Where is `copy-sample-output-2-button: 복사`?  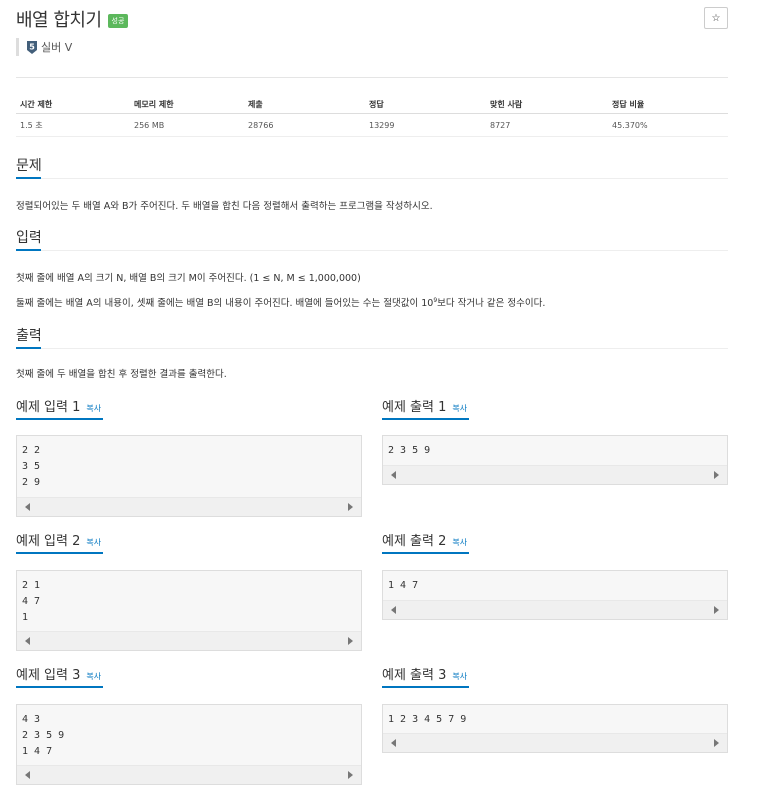 copy-sample-output-2-button: 복사 is located at coordinates (459, 542).